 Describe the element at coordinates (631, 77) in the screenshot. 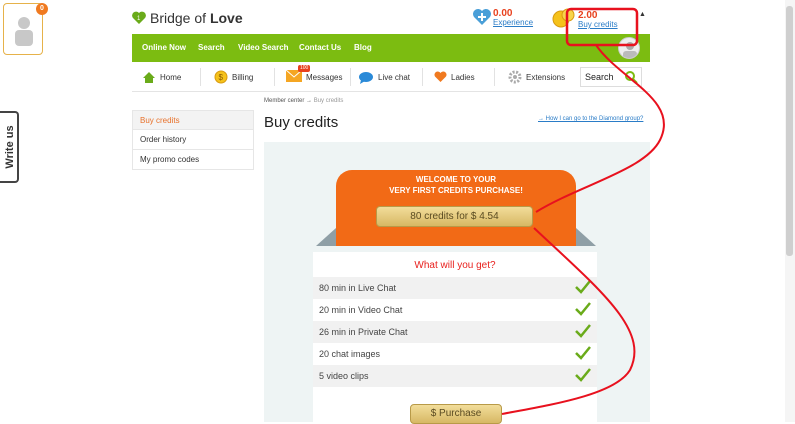

I see `search-icon` at that location.